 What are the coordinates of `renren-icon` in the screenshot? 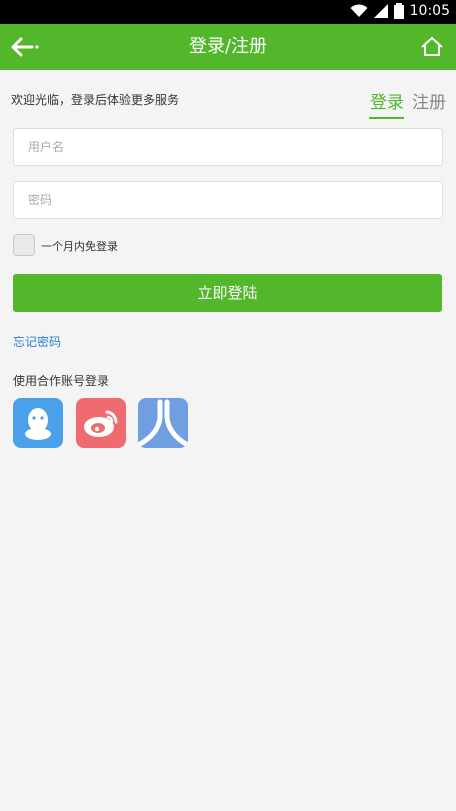 It's located at (163, 423).